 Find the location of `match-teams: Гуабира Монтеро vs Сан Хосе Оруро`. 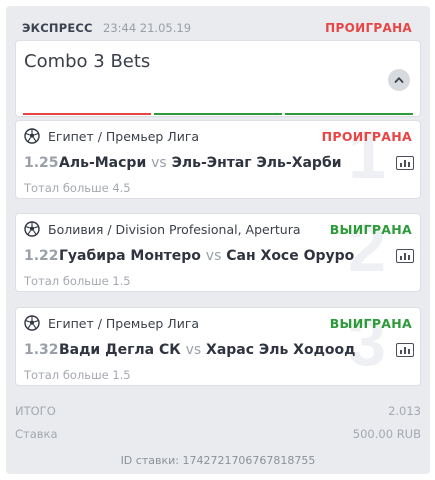

match-teams: Гуабира Монтеро vs Сан Хосе Оруро is located at coordinates (206, 256).